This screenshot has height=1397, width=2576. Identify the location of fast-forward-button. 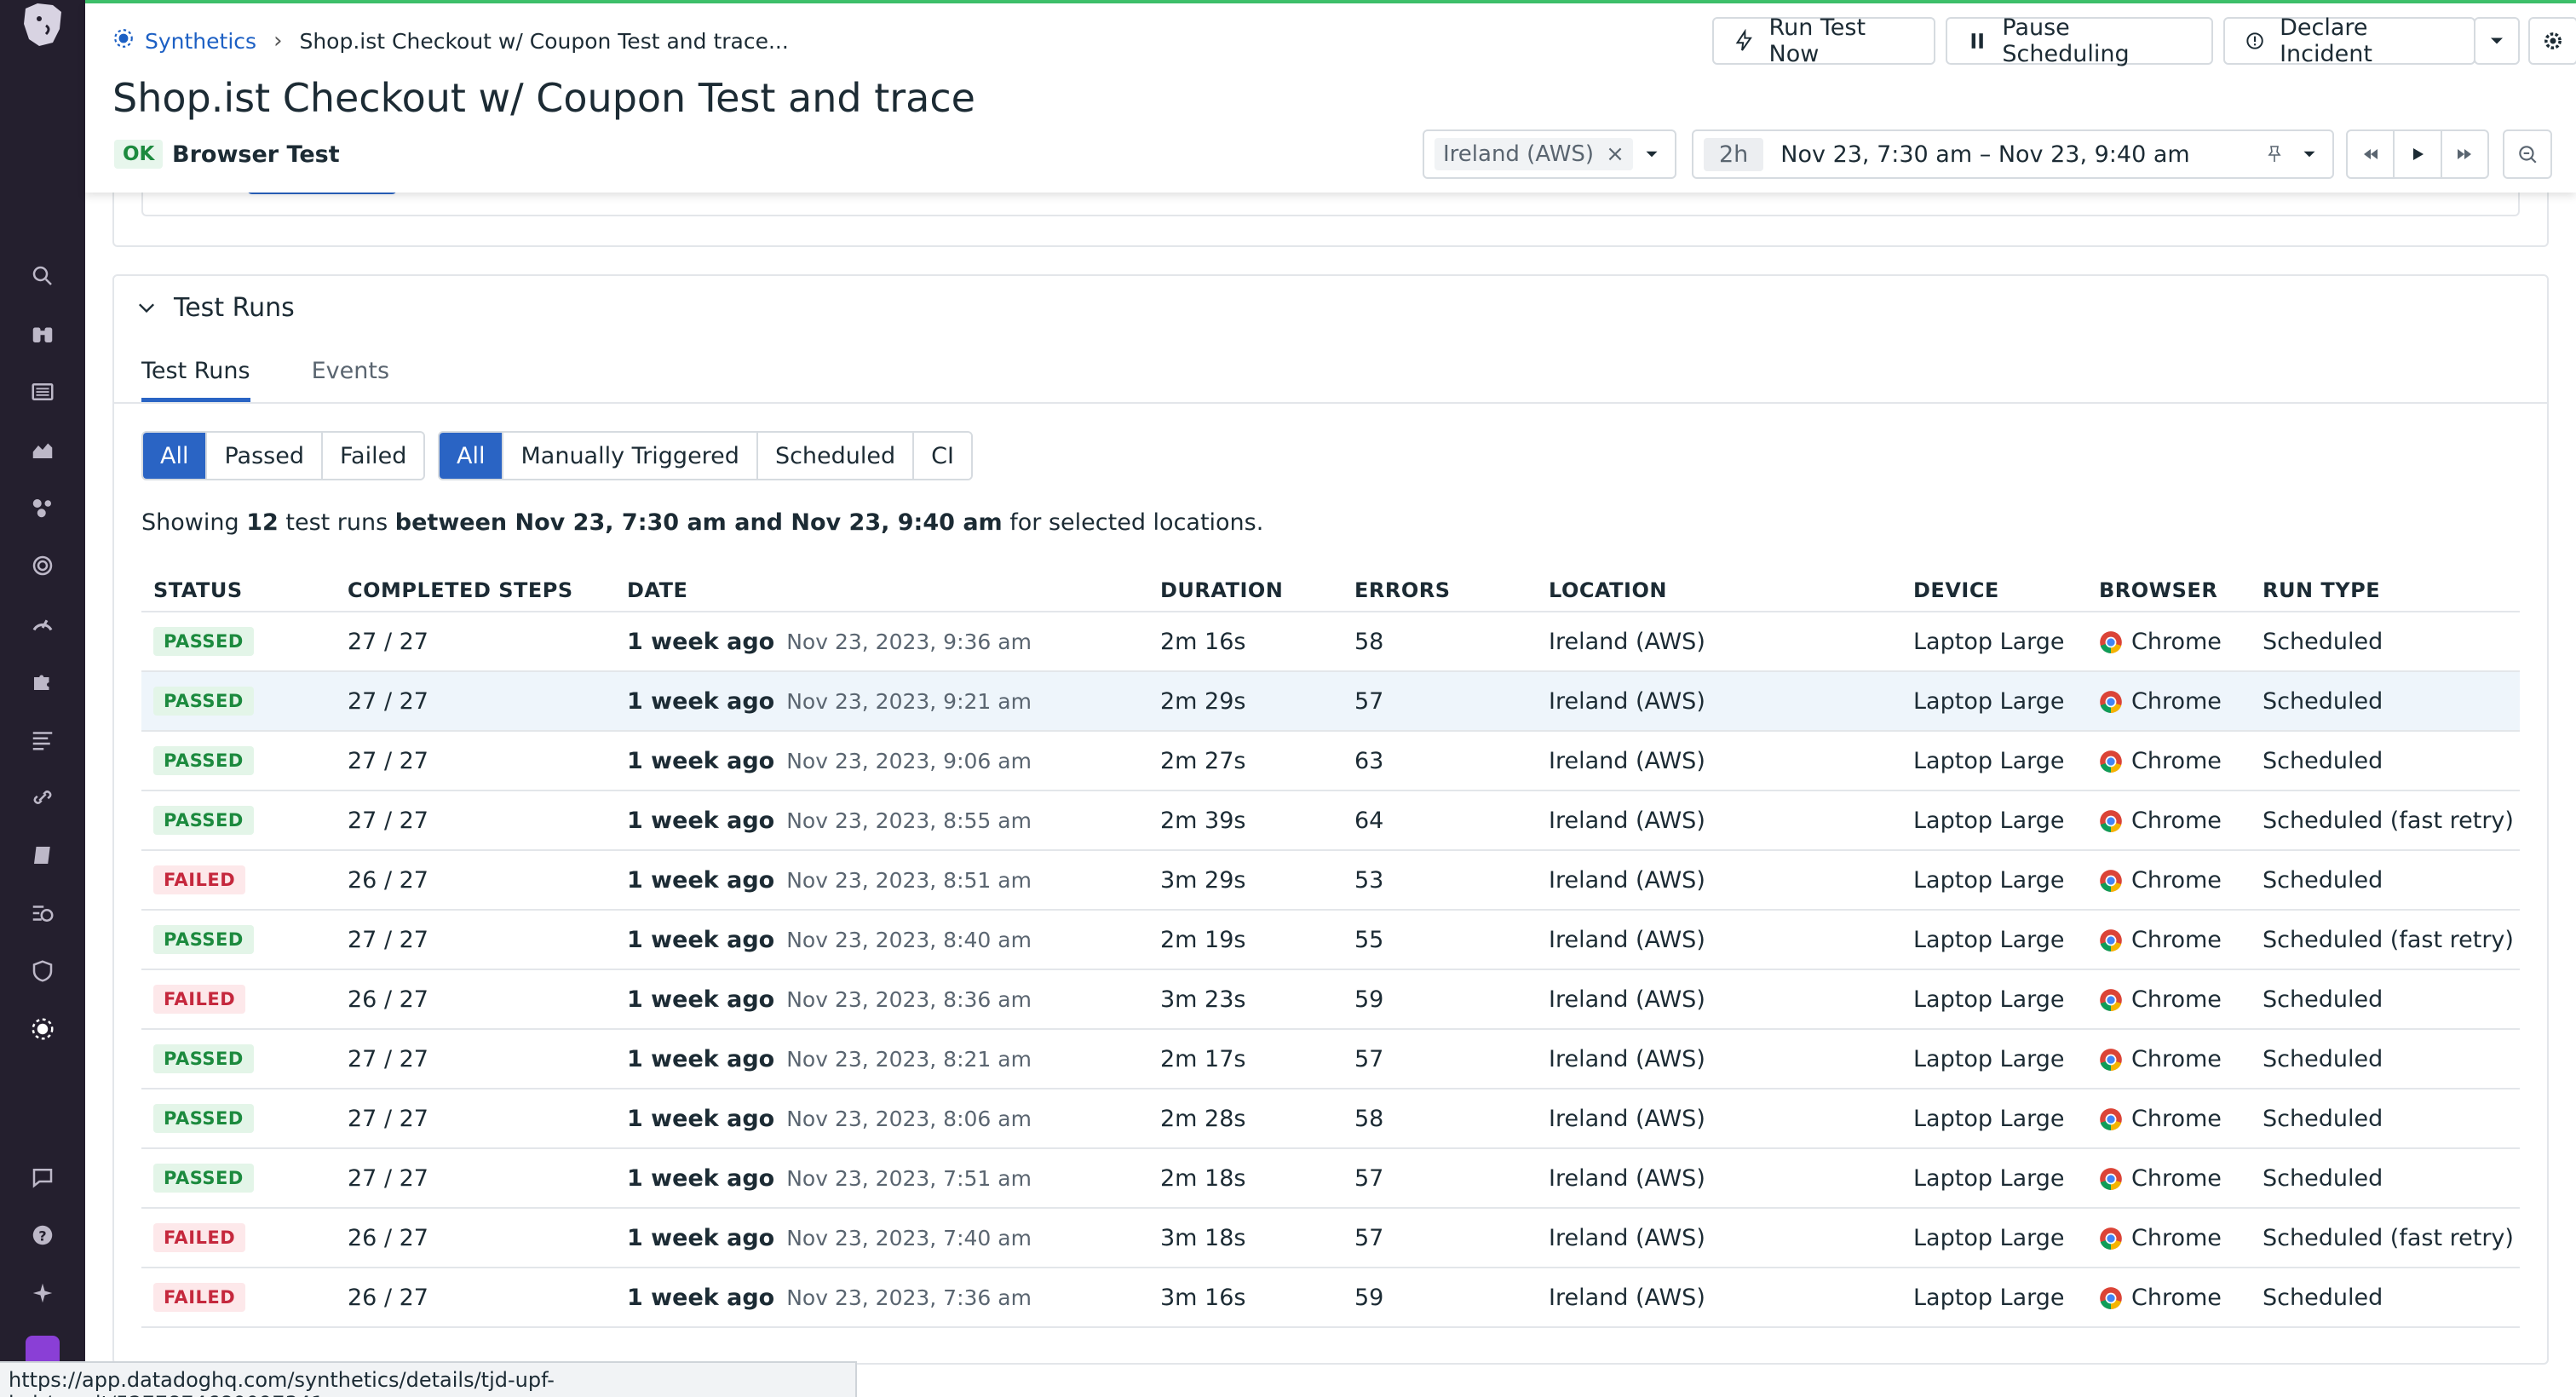
(2464, 154).